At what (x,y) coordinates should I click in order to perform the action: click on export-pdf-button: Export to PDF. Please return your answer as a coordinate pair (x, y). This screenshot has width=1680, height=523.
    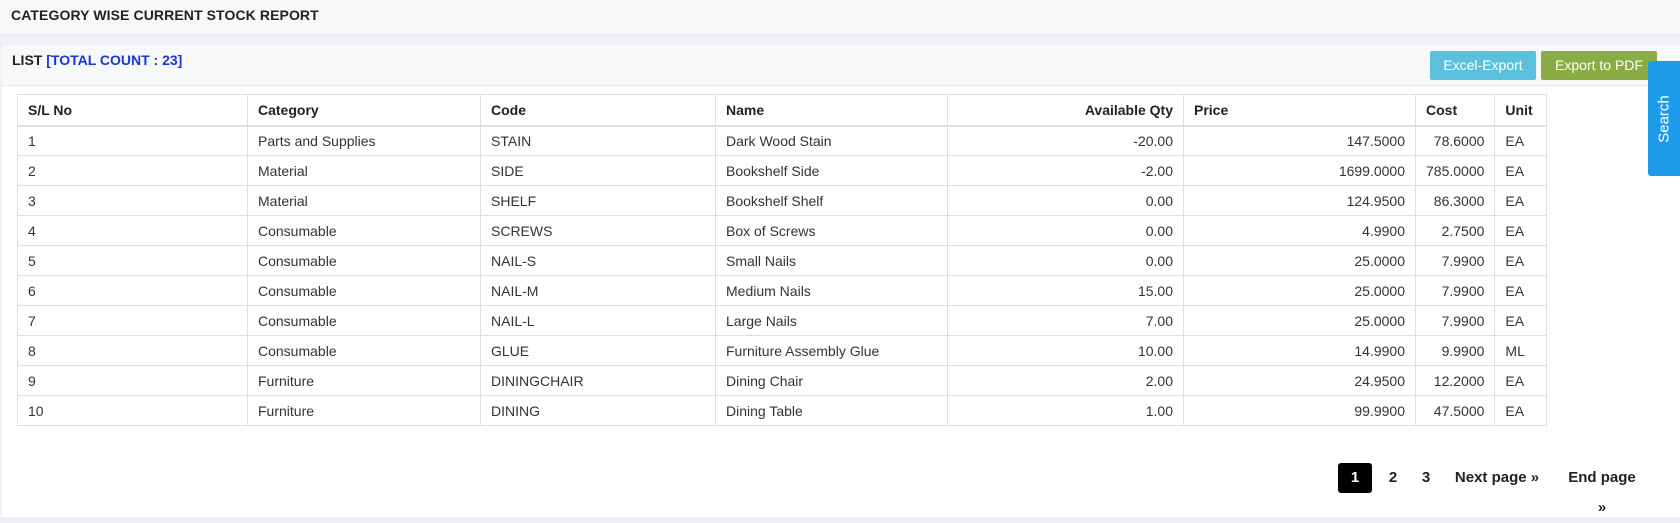
    Looking at the image, I should click on (1599, 65).